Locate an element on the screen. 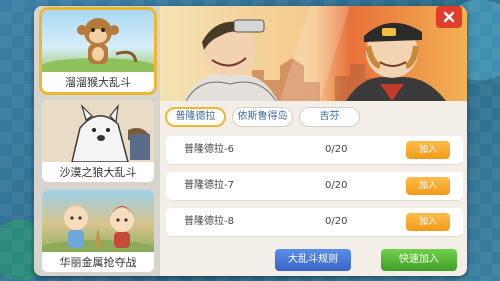 The image size is (500, 281). room-name: 普隆德拉-7 is located at coordinates (209, 185).